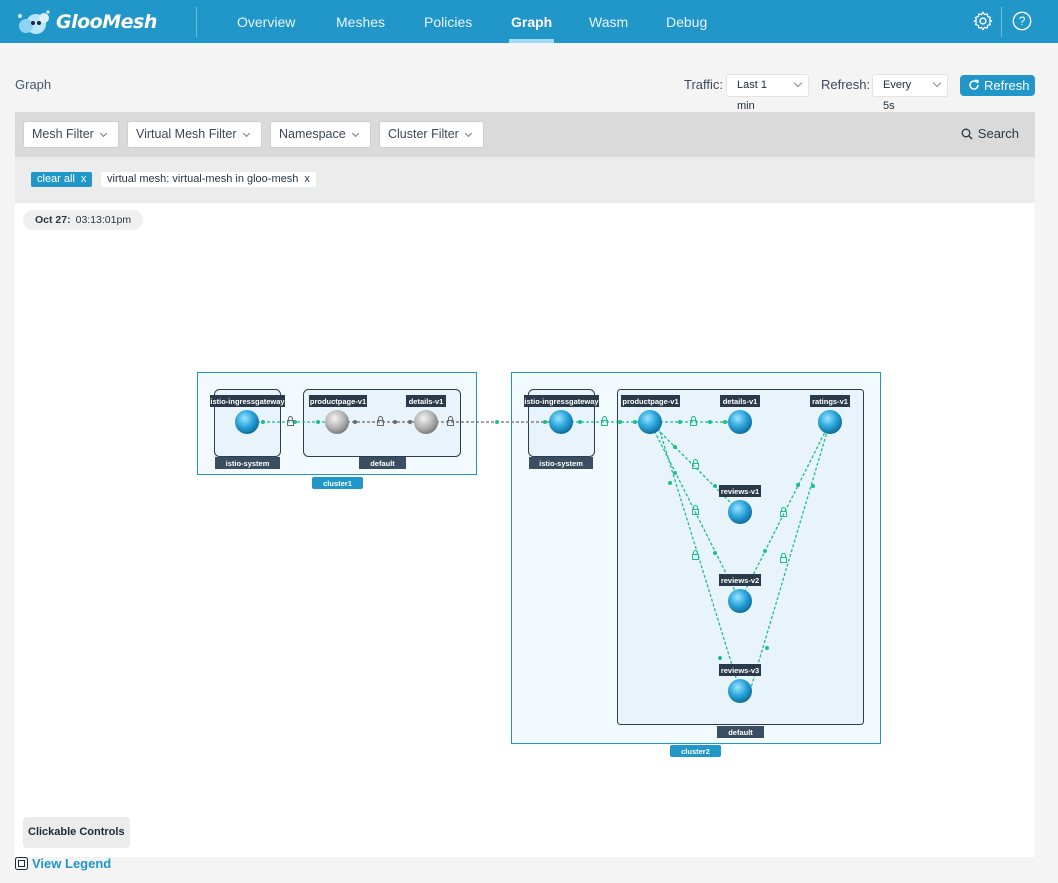 Image resolution: width=1058 pixels, height=883 pixels. Describe the element at coordinates (337, 483) in the screenshot. I see `cluster-label: cluster1` at that location.